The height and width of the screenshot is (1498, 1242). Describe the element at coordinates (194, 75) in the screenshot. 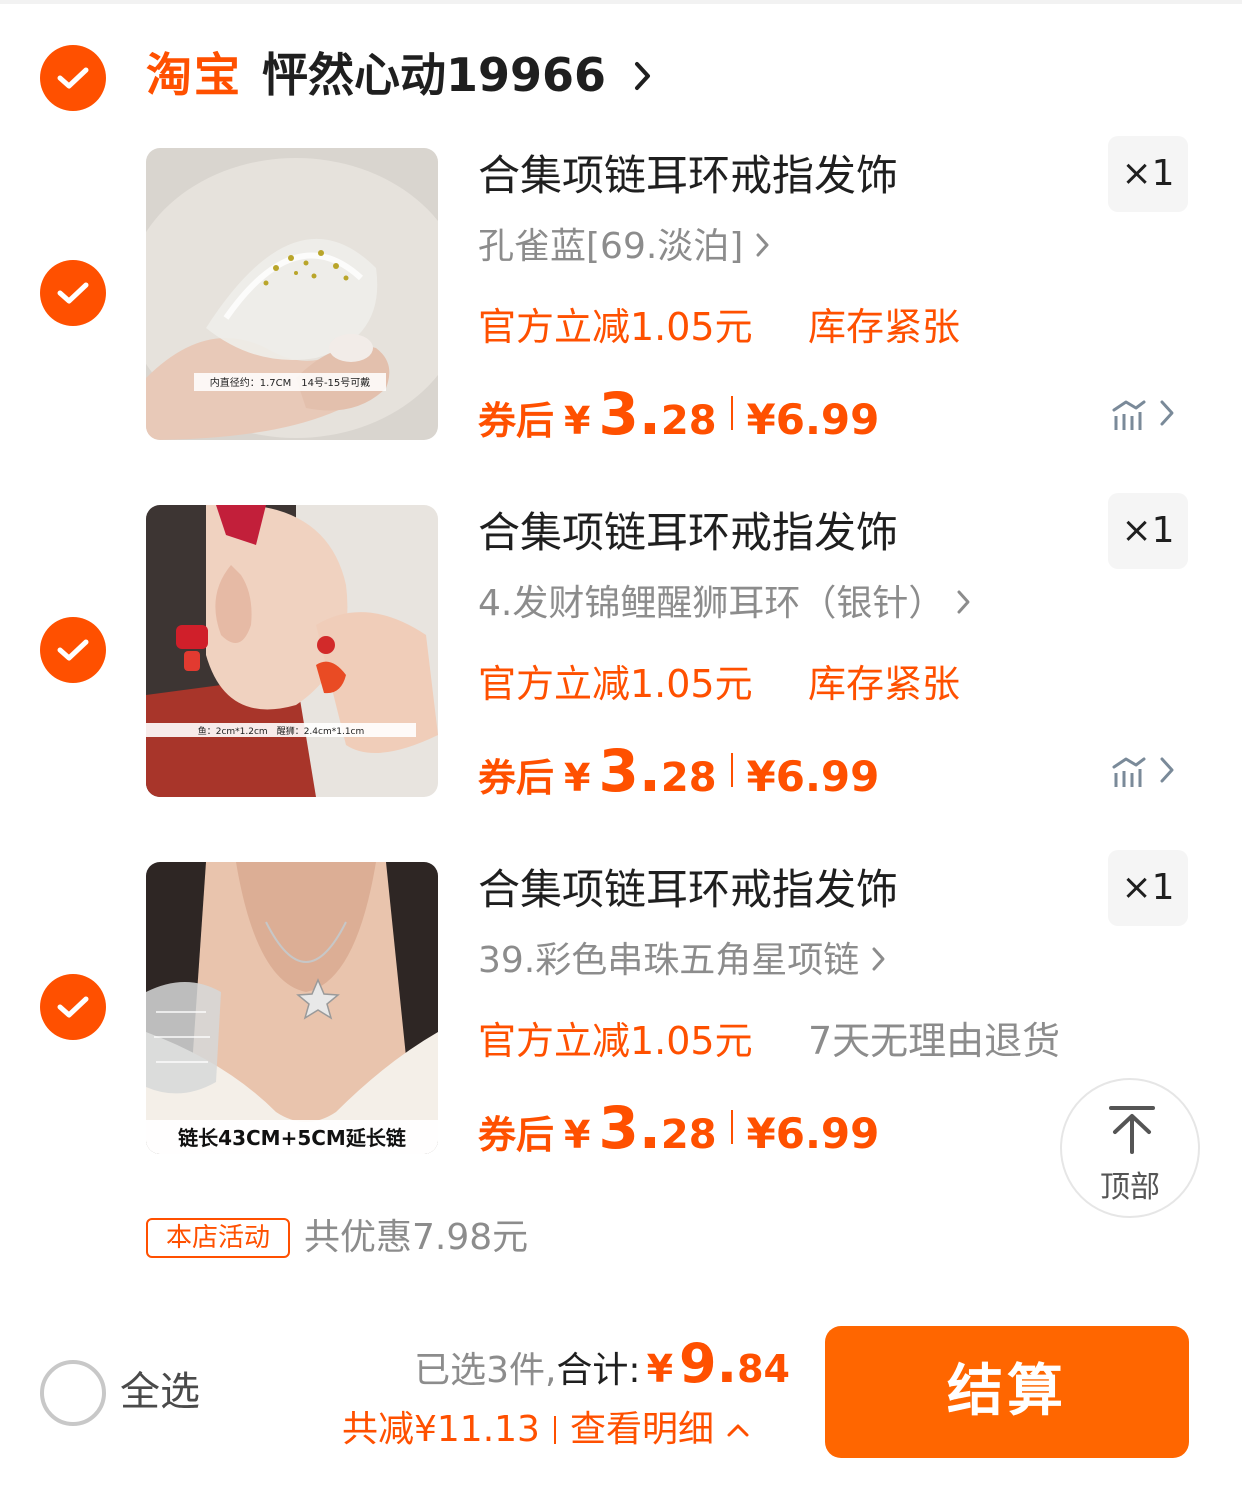

I see `taobao-logo: 淘宝` at that location.